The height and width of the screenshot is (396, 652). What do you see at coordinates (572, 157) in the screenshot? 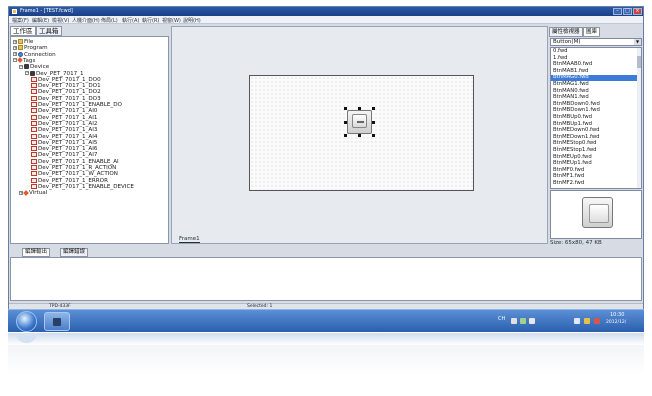
I see `gallery-list-item: BtnMEUp0.fwd` at bounding box center [572, 157].